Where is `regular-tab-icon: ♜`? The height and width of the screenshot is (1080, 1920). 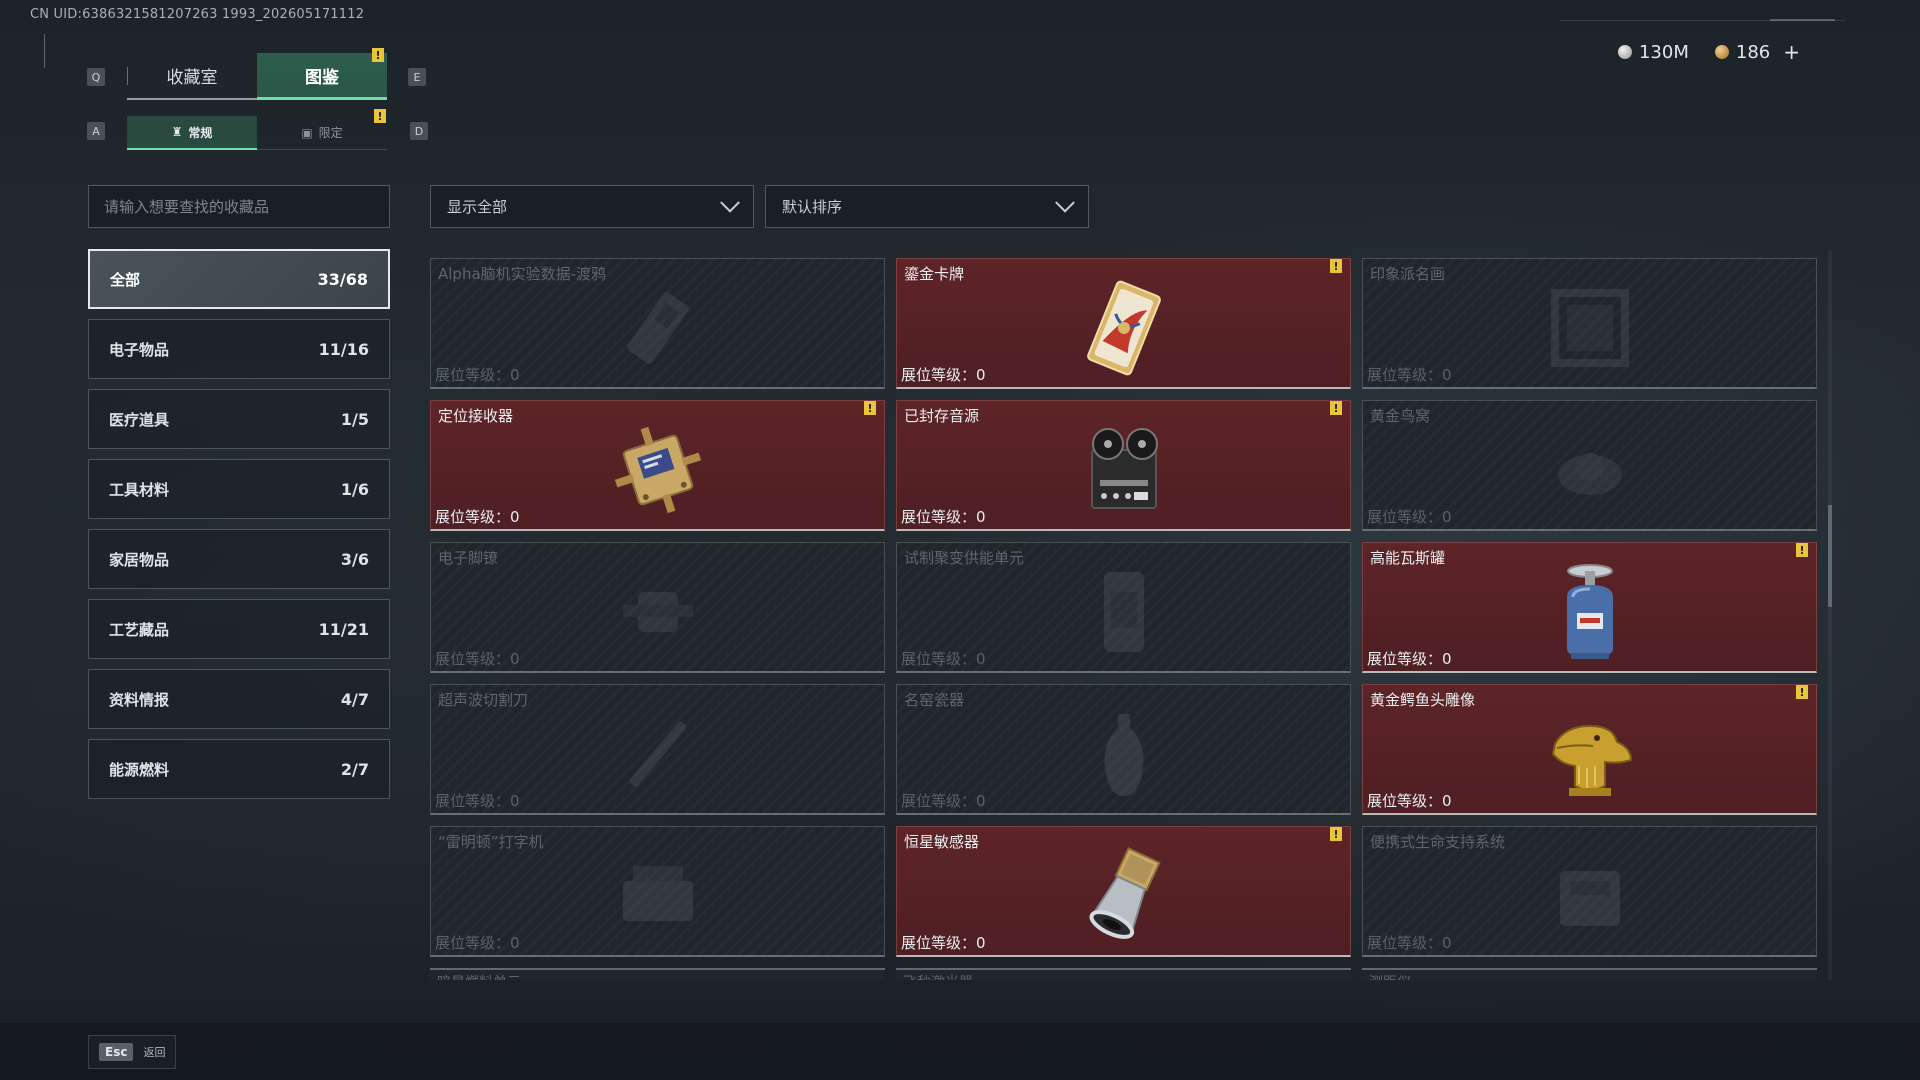
regular-tab-icon: ♜ is located at coordinates (177, 132).